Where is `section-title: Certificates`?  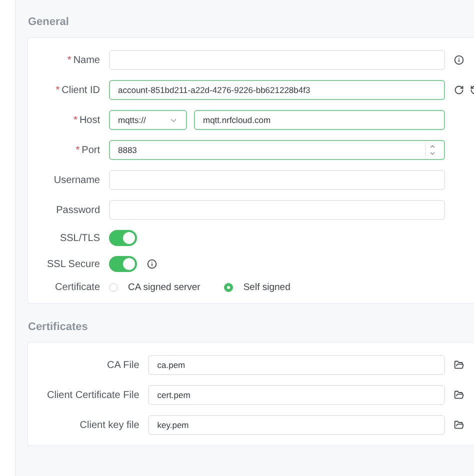
section-title: Certificates is located at coordinates (58, 327).